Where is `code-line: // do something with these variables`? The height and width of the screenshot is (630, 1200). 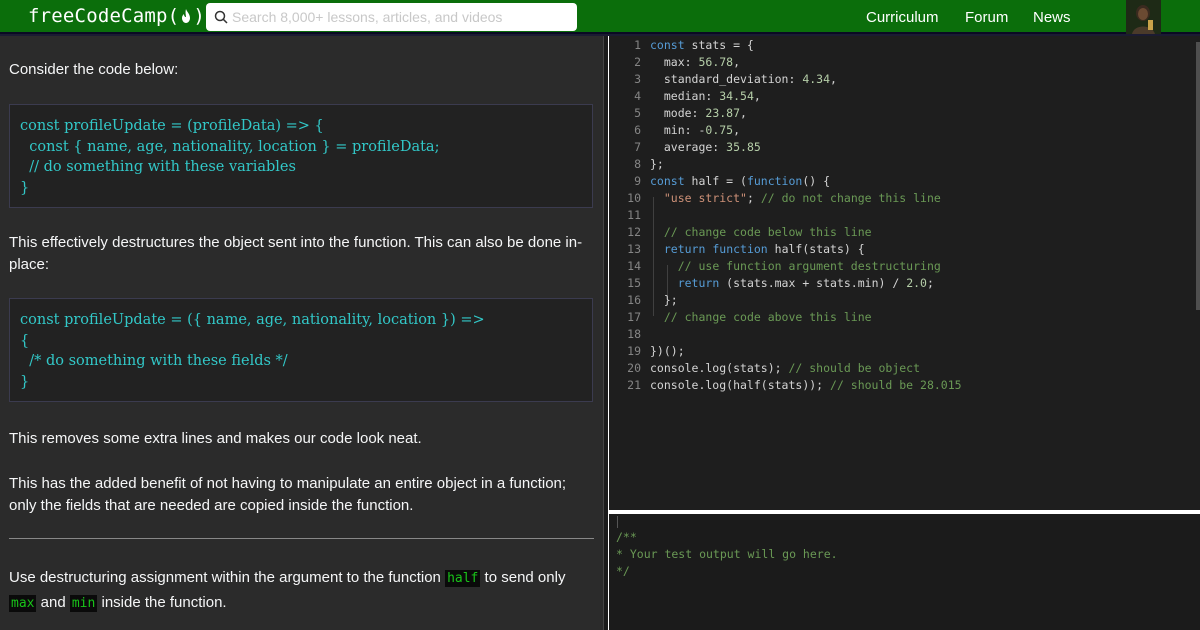
code-line: // do something with these variables is located at coordinates (158, 167).